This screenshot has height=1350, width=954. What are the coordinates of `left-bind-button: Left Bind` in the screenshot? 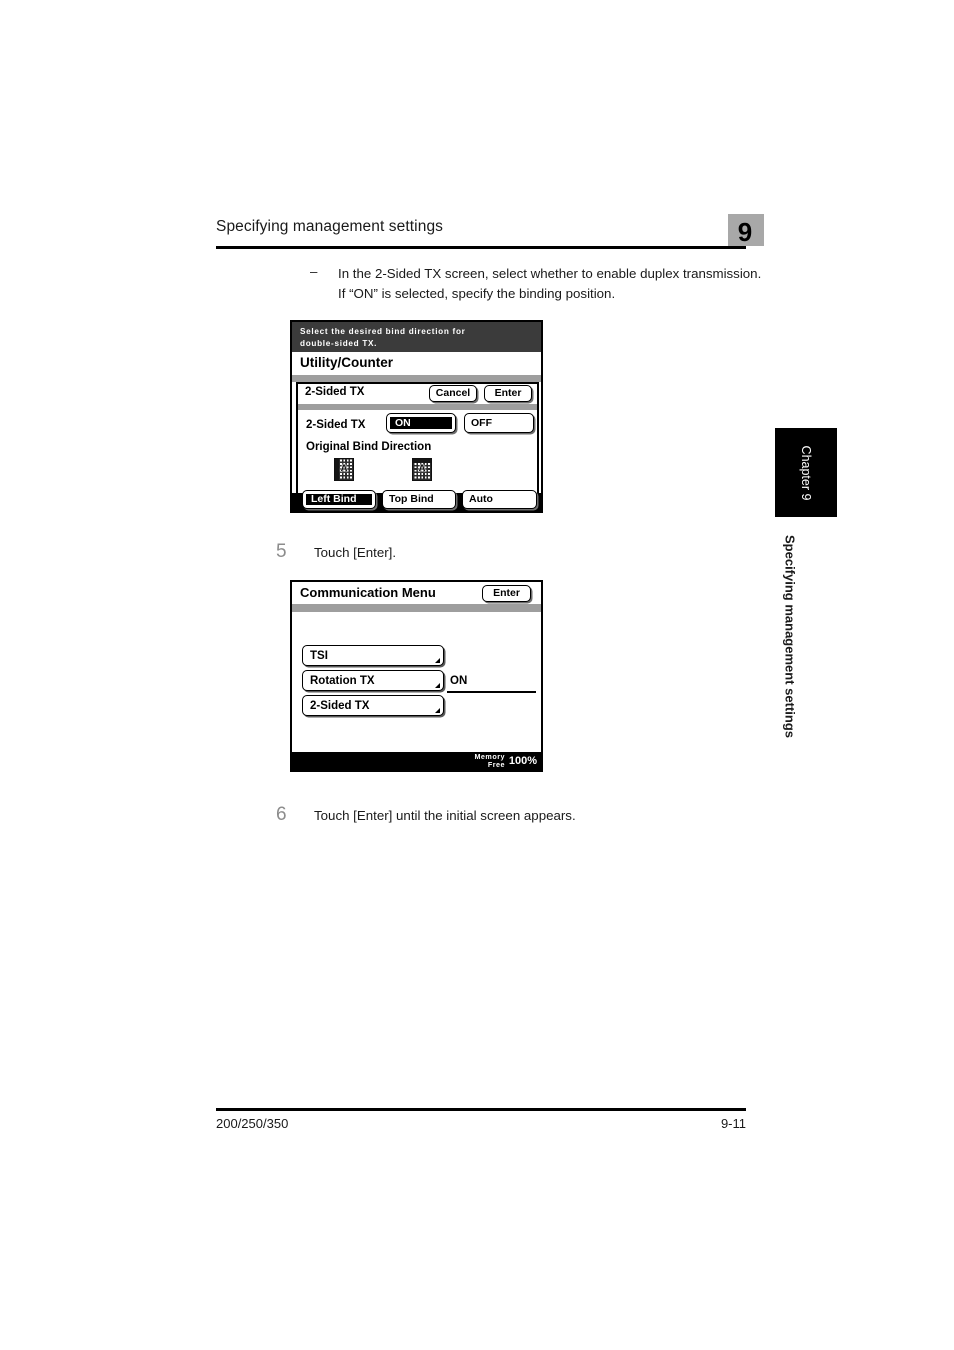 It's located at (339, 499).